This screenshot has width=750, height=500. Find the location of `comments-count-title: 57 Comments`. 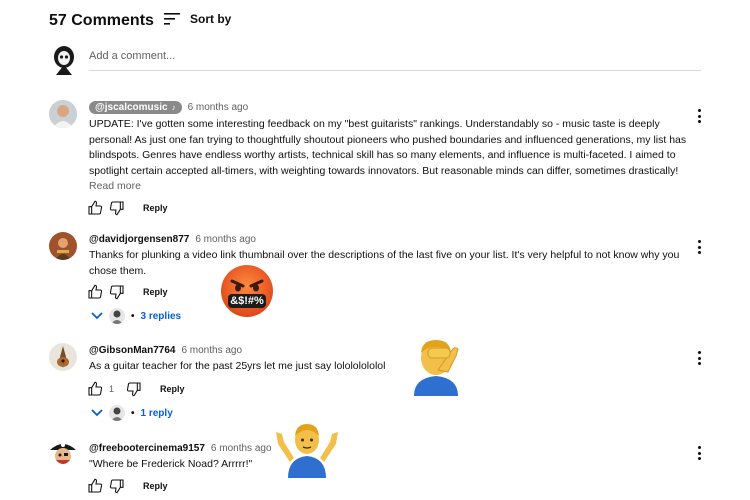

comments-count-title: 57 Comments is located at coordinates (101, 20).